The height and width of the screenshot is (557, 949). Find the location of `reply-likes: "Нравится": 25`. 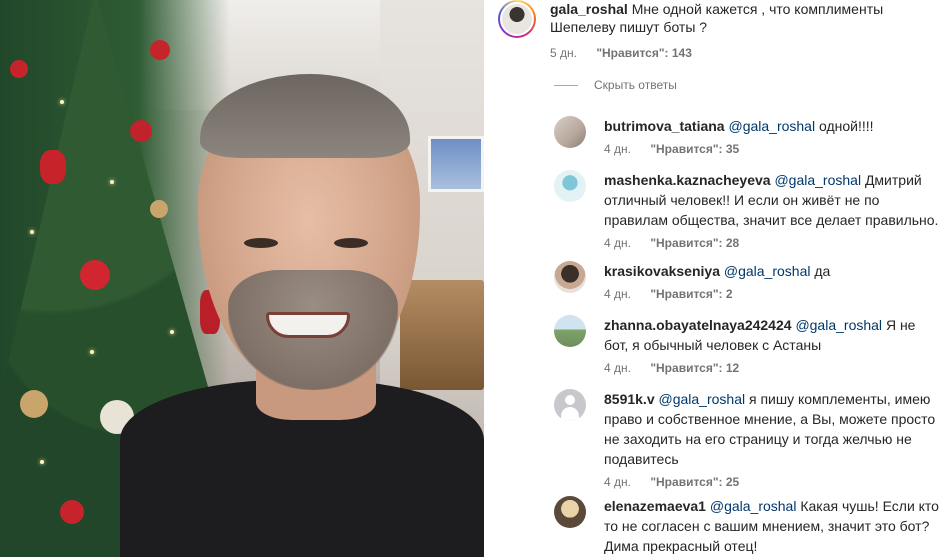

reply-likes: "Нравится": 25 is located at coordinates (694, 482).